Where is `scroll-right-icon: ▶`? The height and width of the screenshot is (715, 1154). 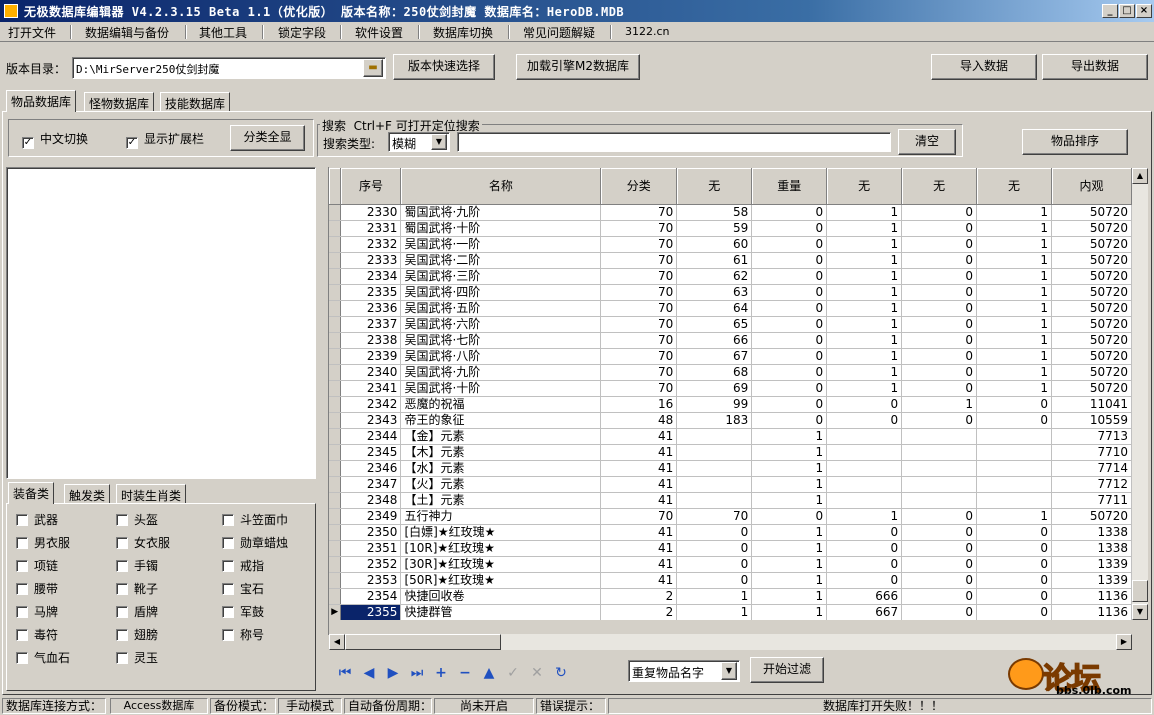 scroll-right-icon: ▶ is located at coordinates (1124, 642).